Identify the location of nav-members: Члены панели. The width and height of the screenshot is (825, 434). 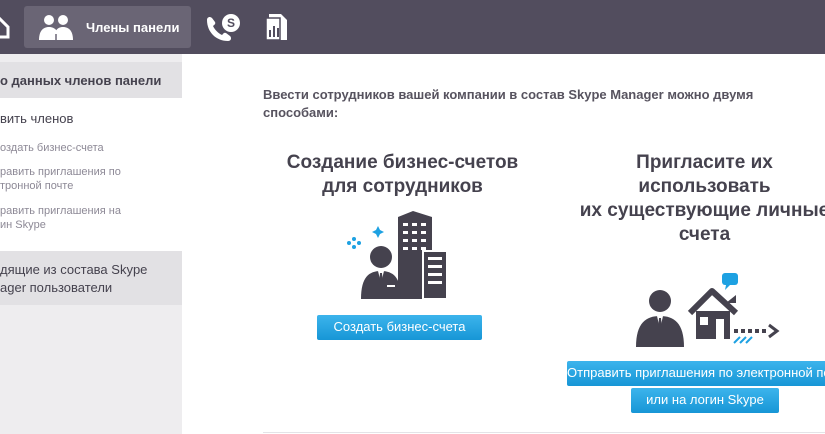
(107, 27).